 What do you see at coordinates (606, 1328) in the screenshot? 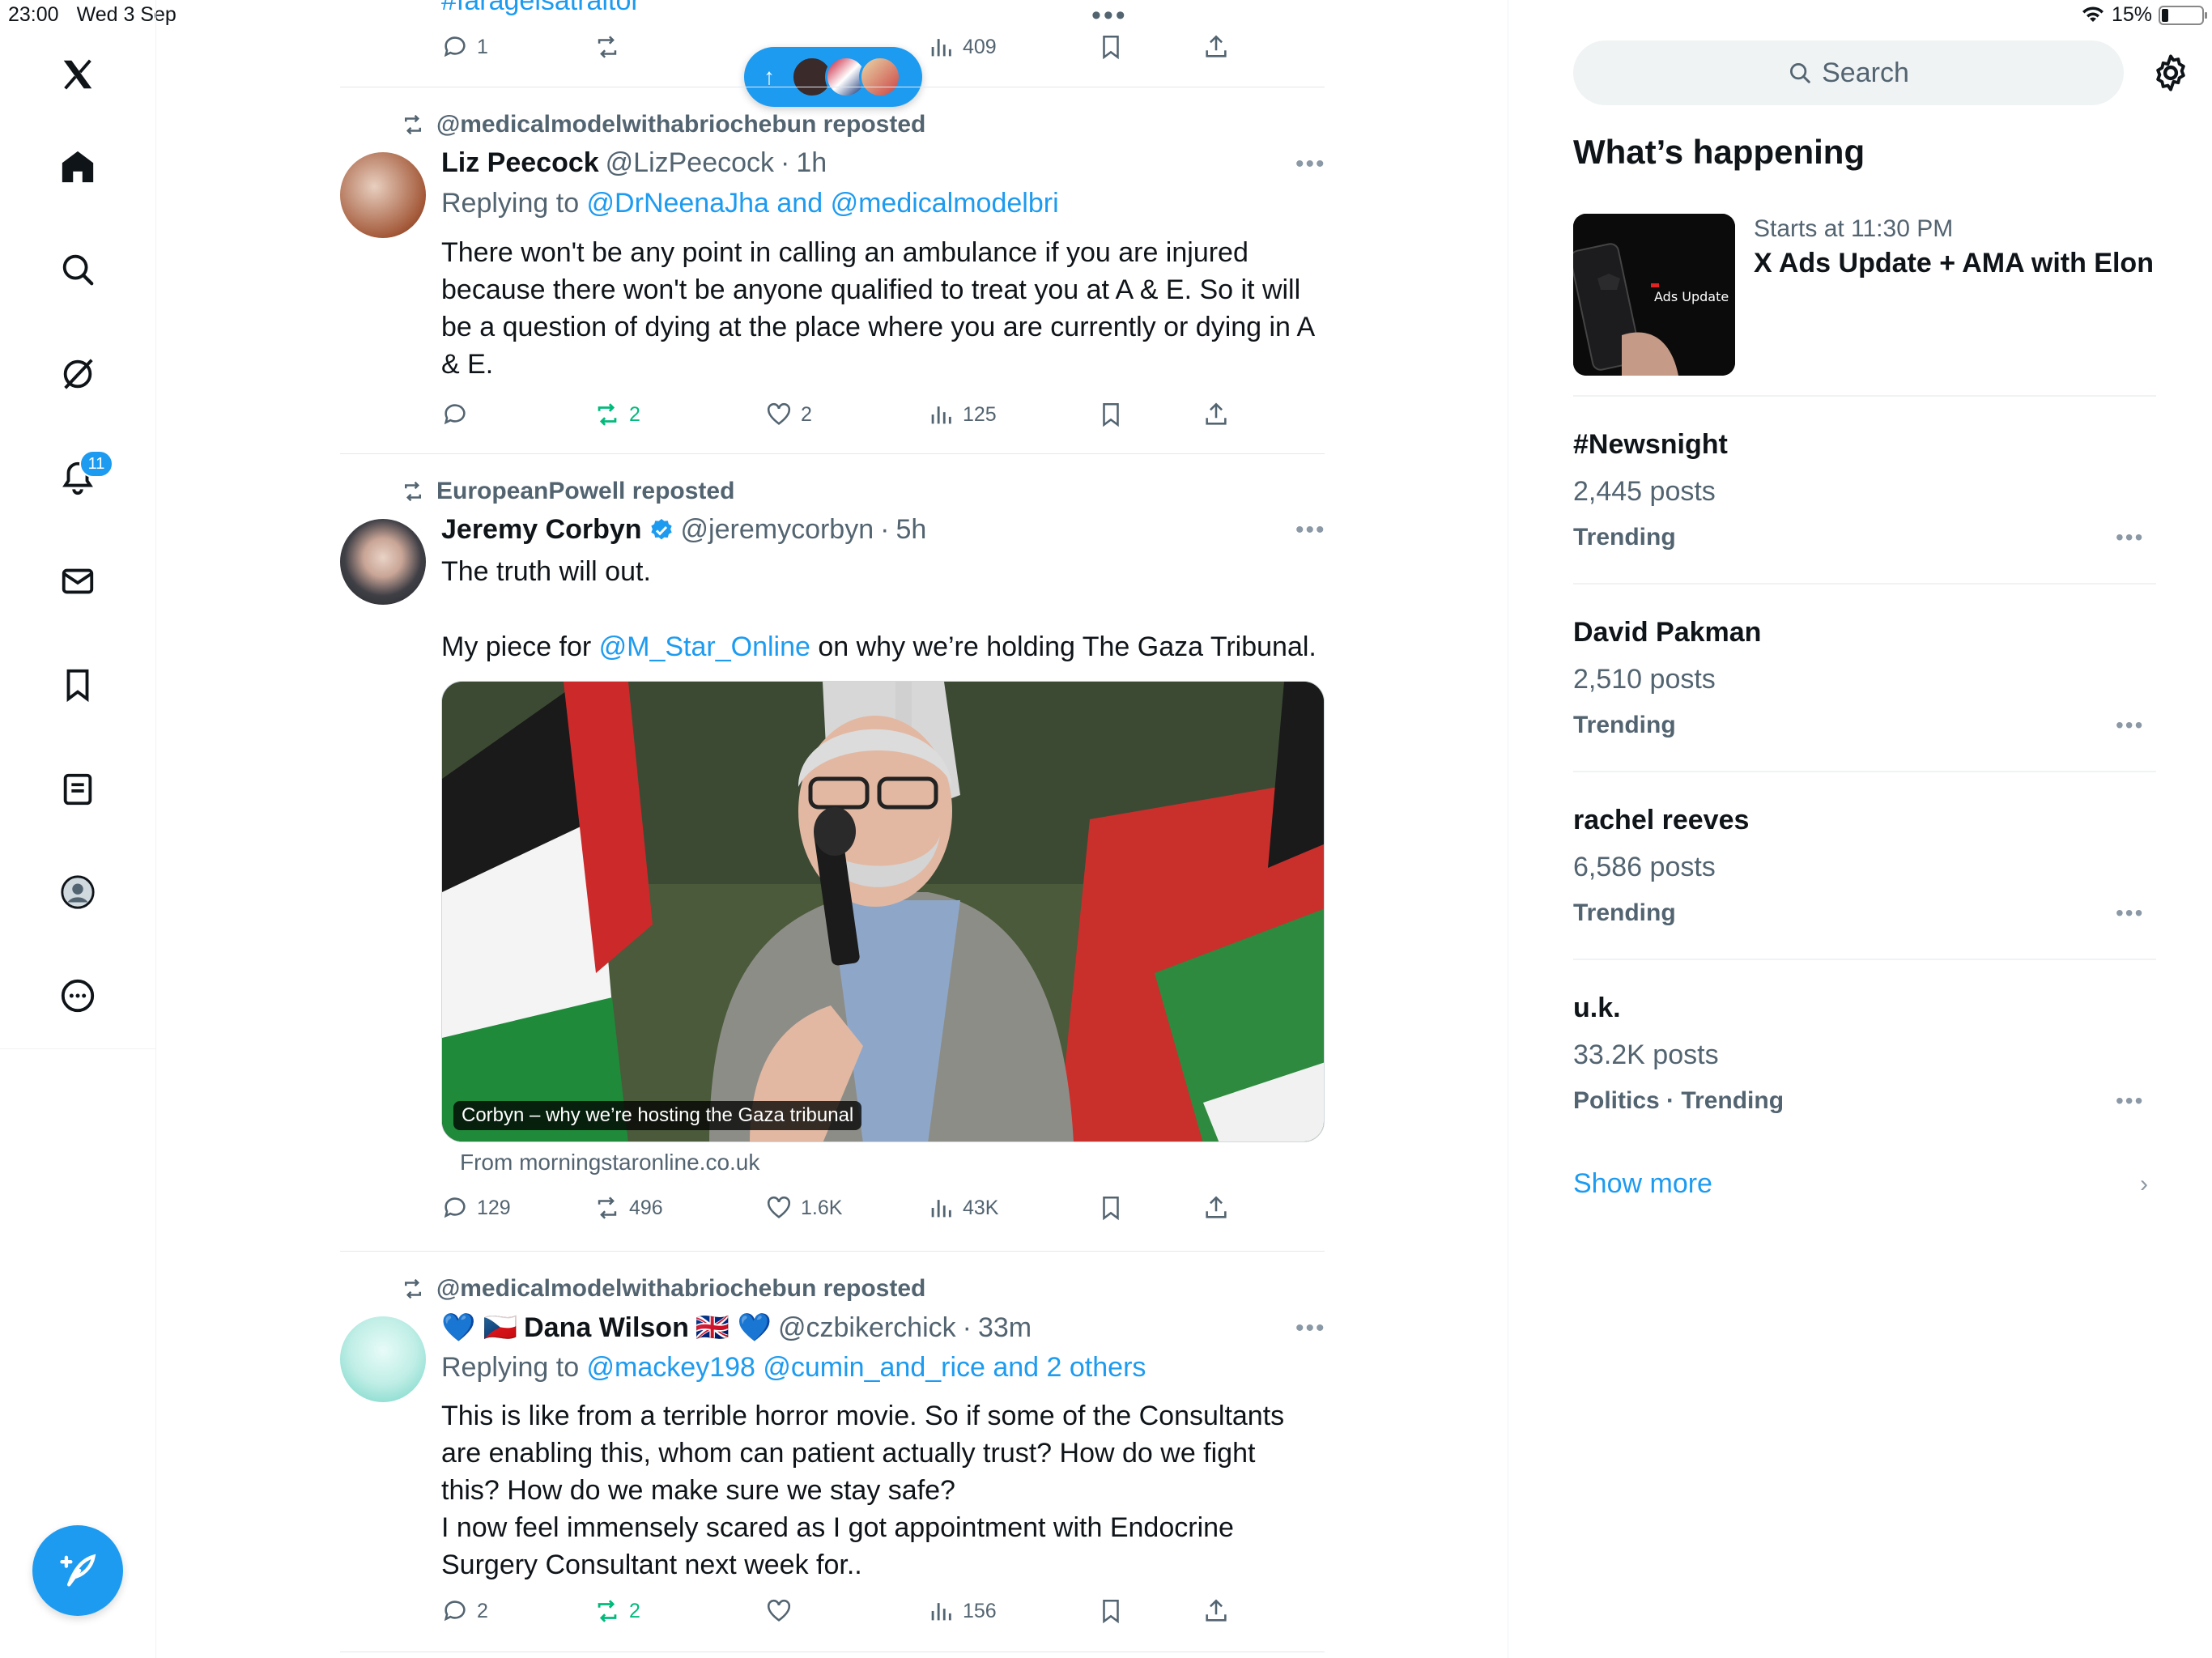
I see `author-name: Dana Wilson` at bounding box center [606, 1328].